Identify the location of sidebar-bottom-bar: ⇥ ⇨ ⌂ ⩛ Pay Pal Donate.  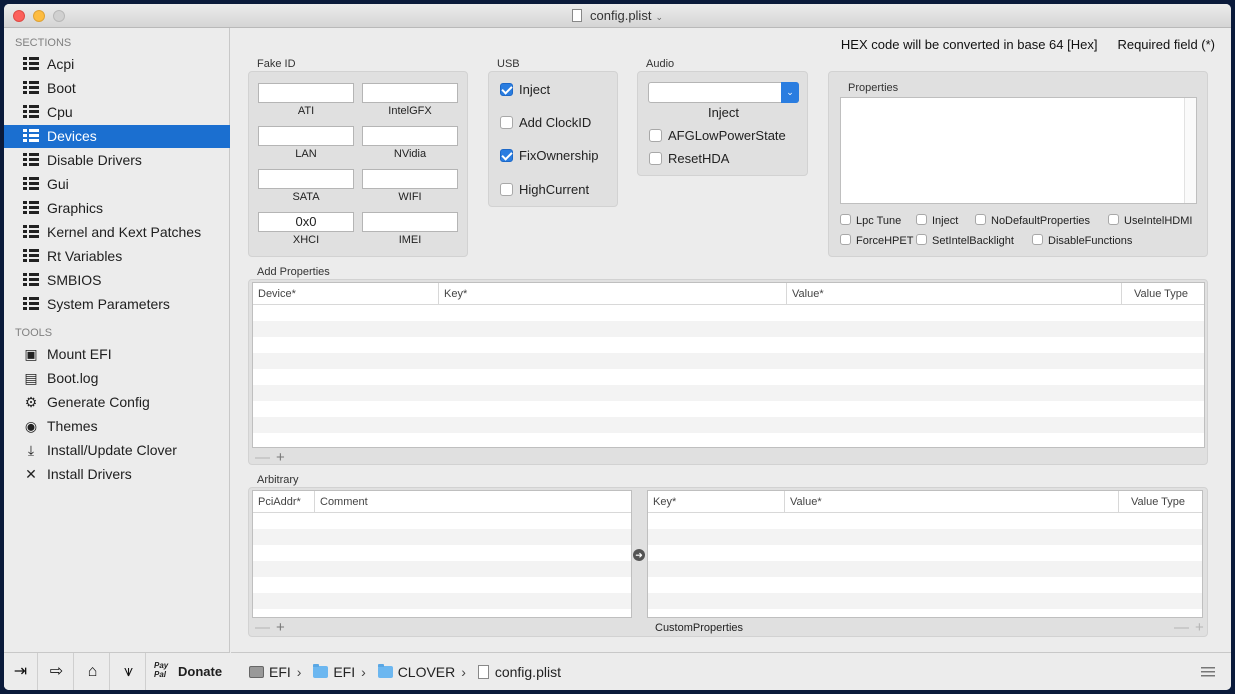
(117, 671).